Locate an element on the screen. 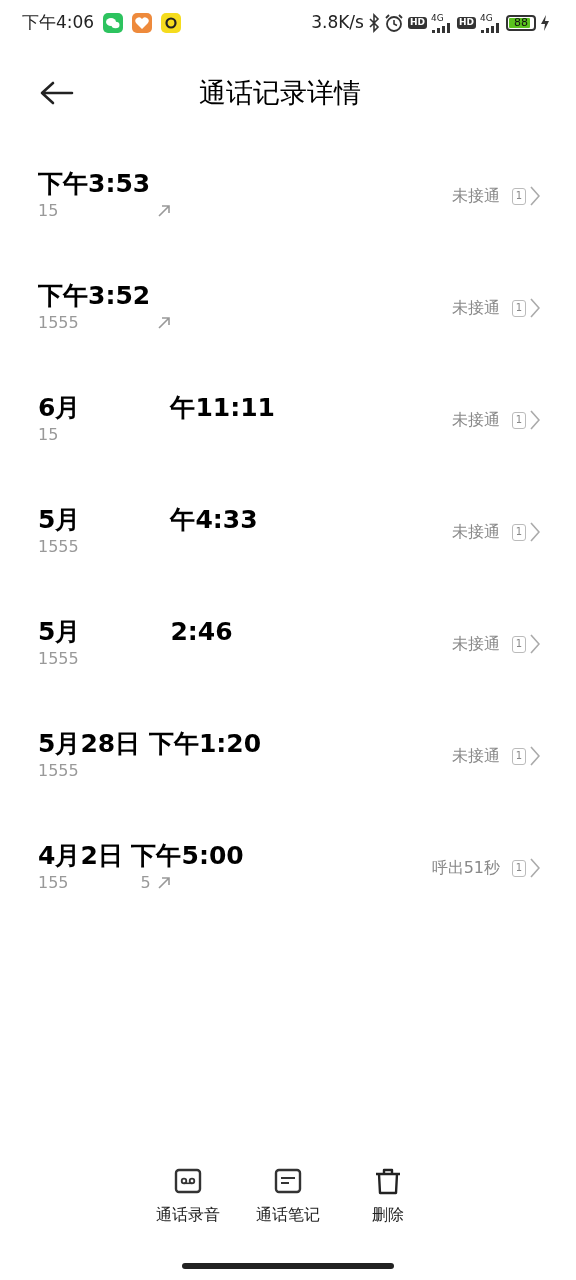 The image size is (576, 1280). heart-app-icon is located at coordinates (142, 23).